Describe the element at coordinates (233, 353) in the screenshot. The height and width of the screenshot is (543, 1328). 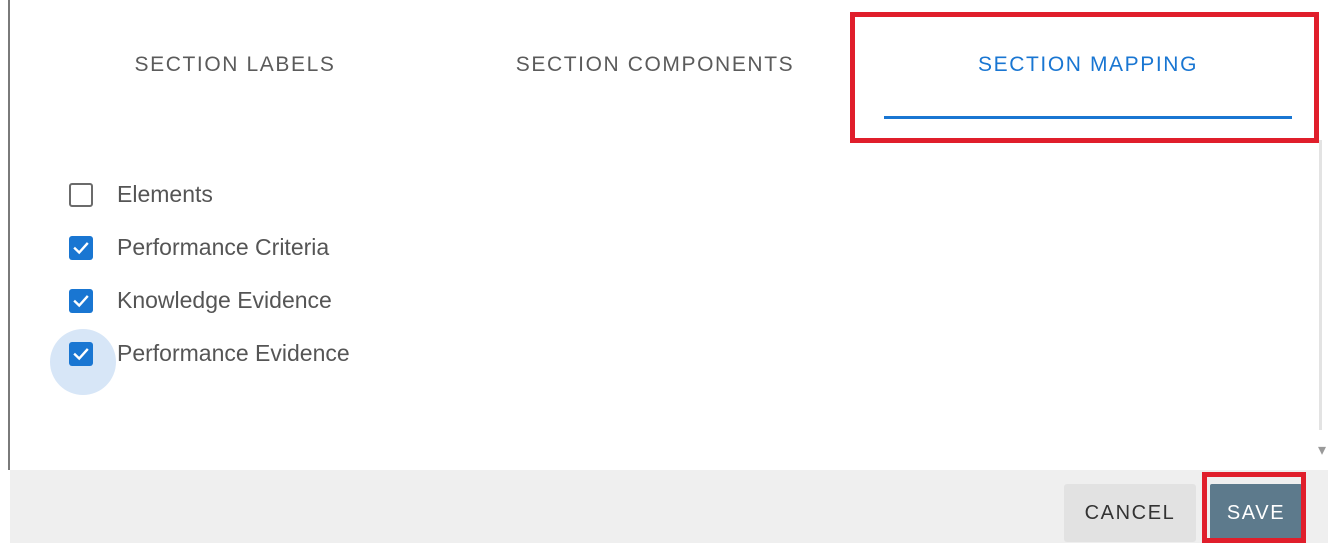
I see `option-label: Performance Evidence` at that location.